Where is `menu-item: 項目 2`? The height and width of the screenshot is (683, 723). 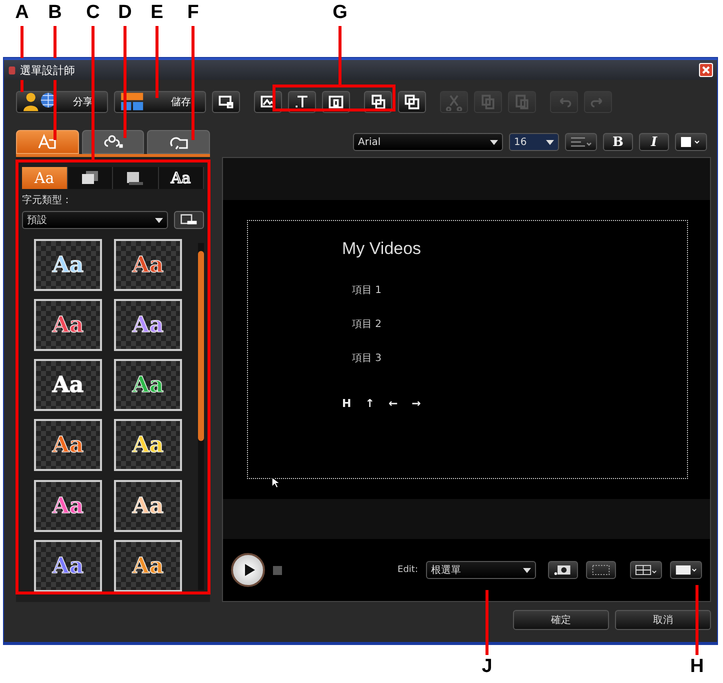
menu-item: 項目 2 is located at coordinates (519, 324).